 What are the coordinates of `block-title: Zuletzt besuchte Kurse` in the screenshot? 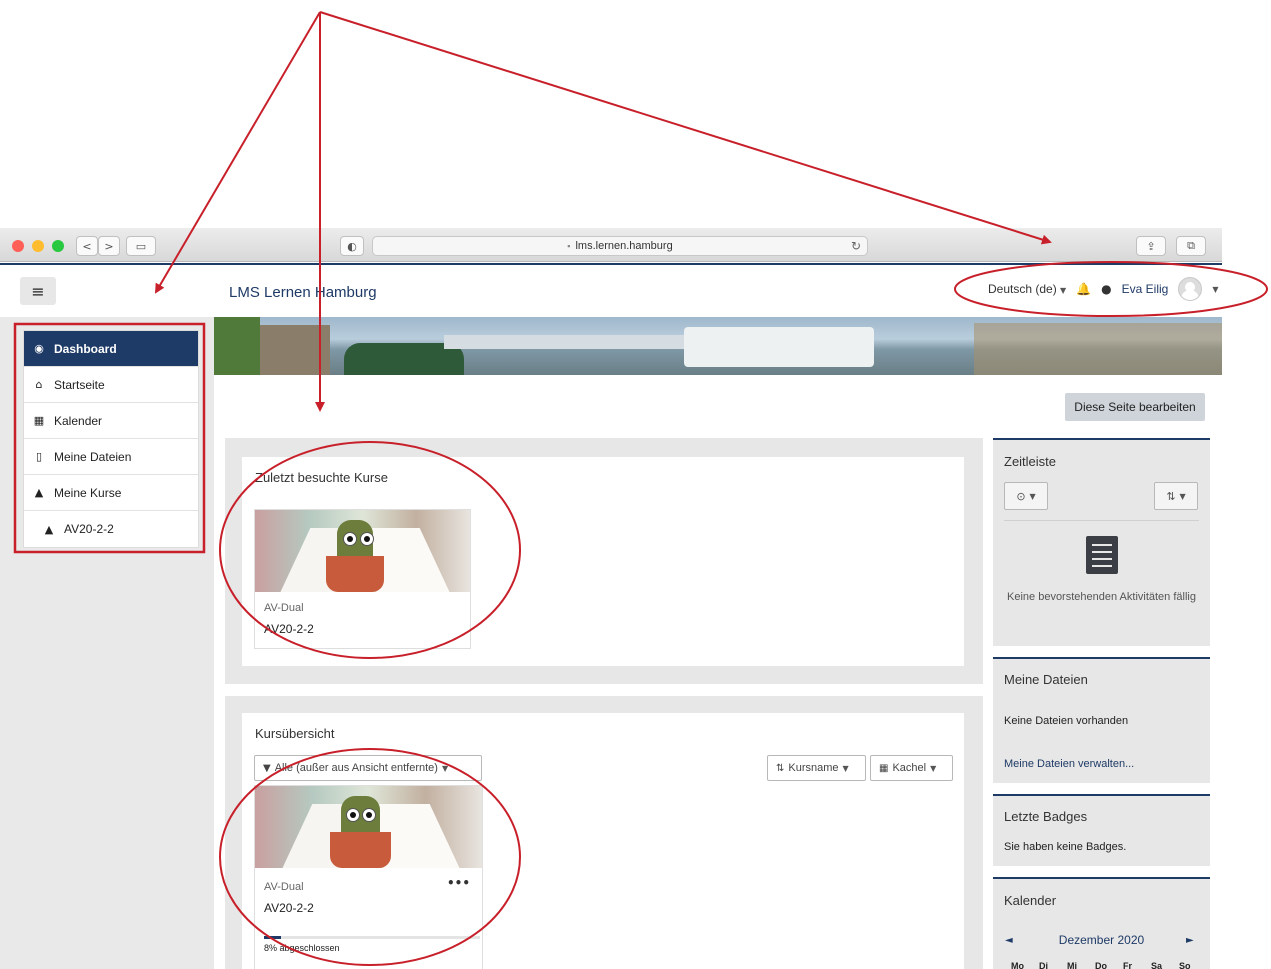 It's located at (321, 477).